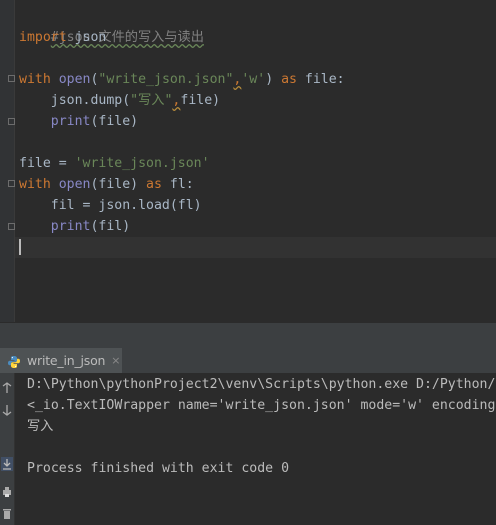  I want to click on print-icon, so click(7, 492).